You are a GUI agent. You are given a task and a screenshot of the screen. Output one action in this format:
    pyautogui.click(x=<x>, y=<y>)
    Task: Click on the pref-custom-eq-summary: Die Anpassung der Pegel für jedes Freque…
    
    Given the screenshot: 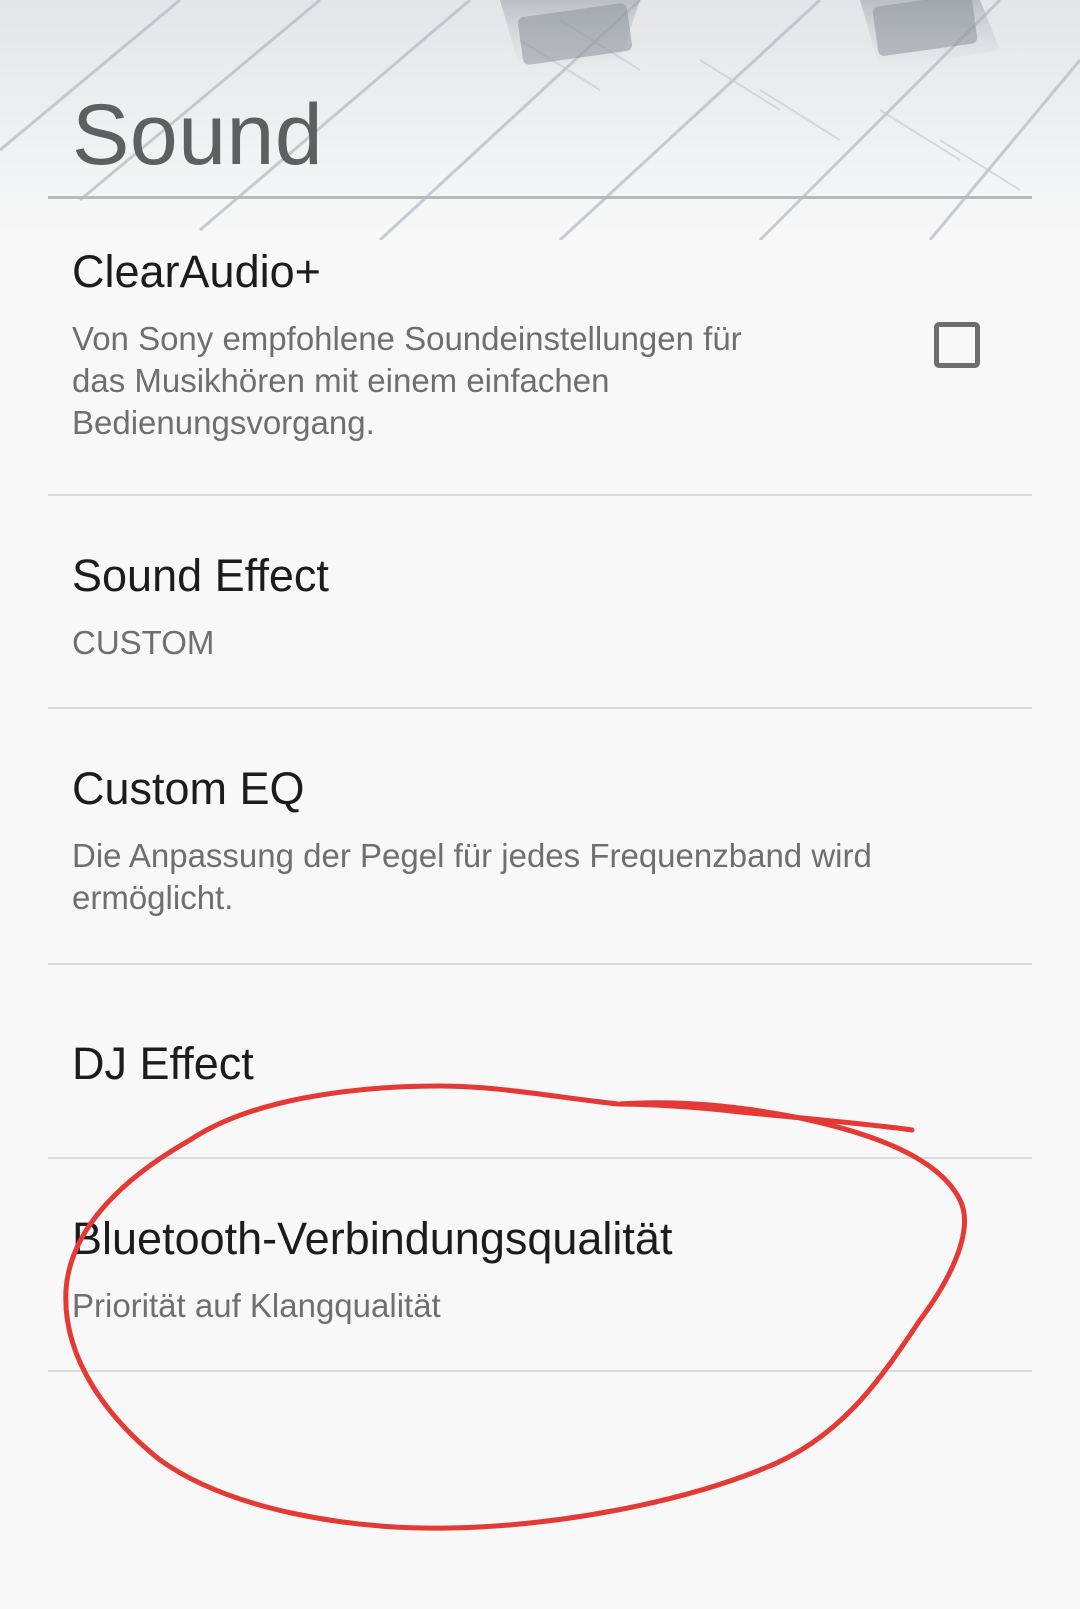 What is the action you would take?
    pyautogui.click(x=472, y=876)
    